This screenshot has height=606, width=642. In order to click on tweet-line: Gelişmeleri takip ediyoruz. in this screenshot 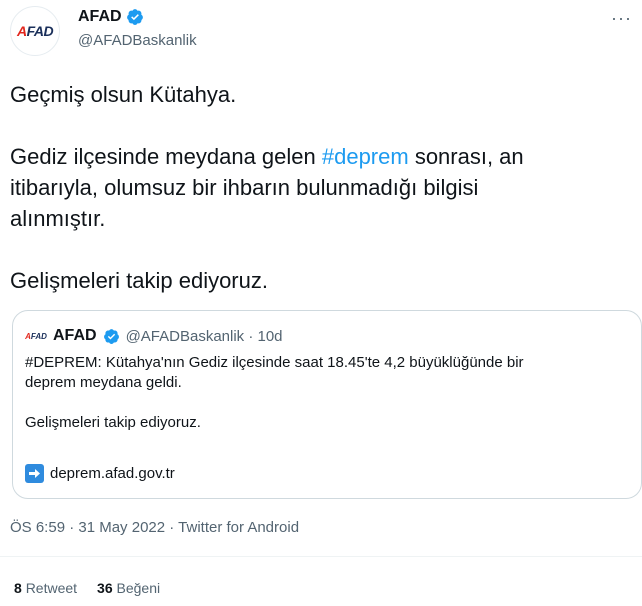, I will do `click(139, 280)`.